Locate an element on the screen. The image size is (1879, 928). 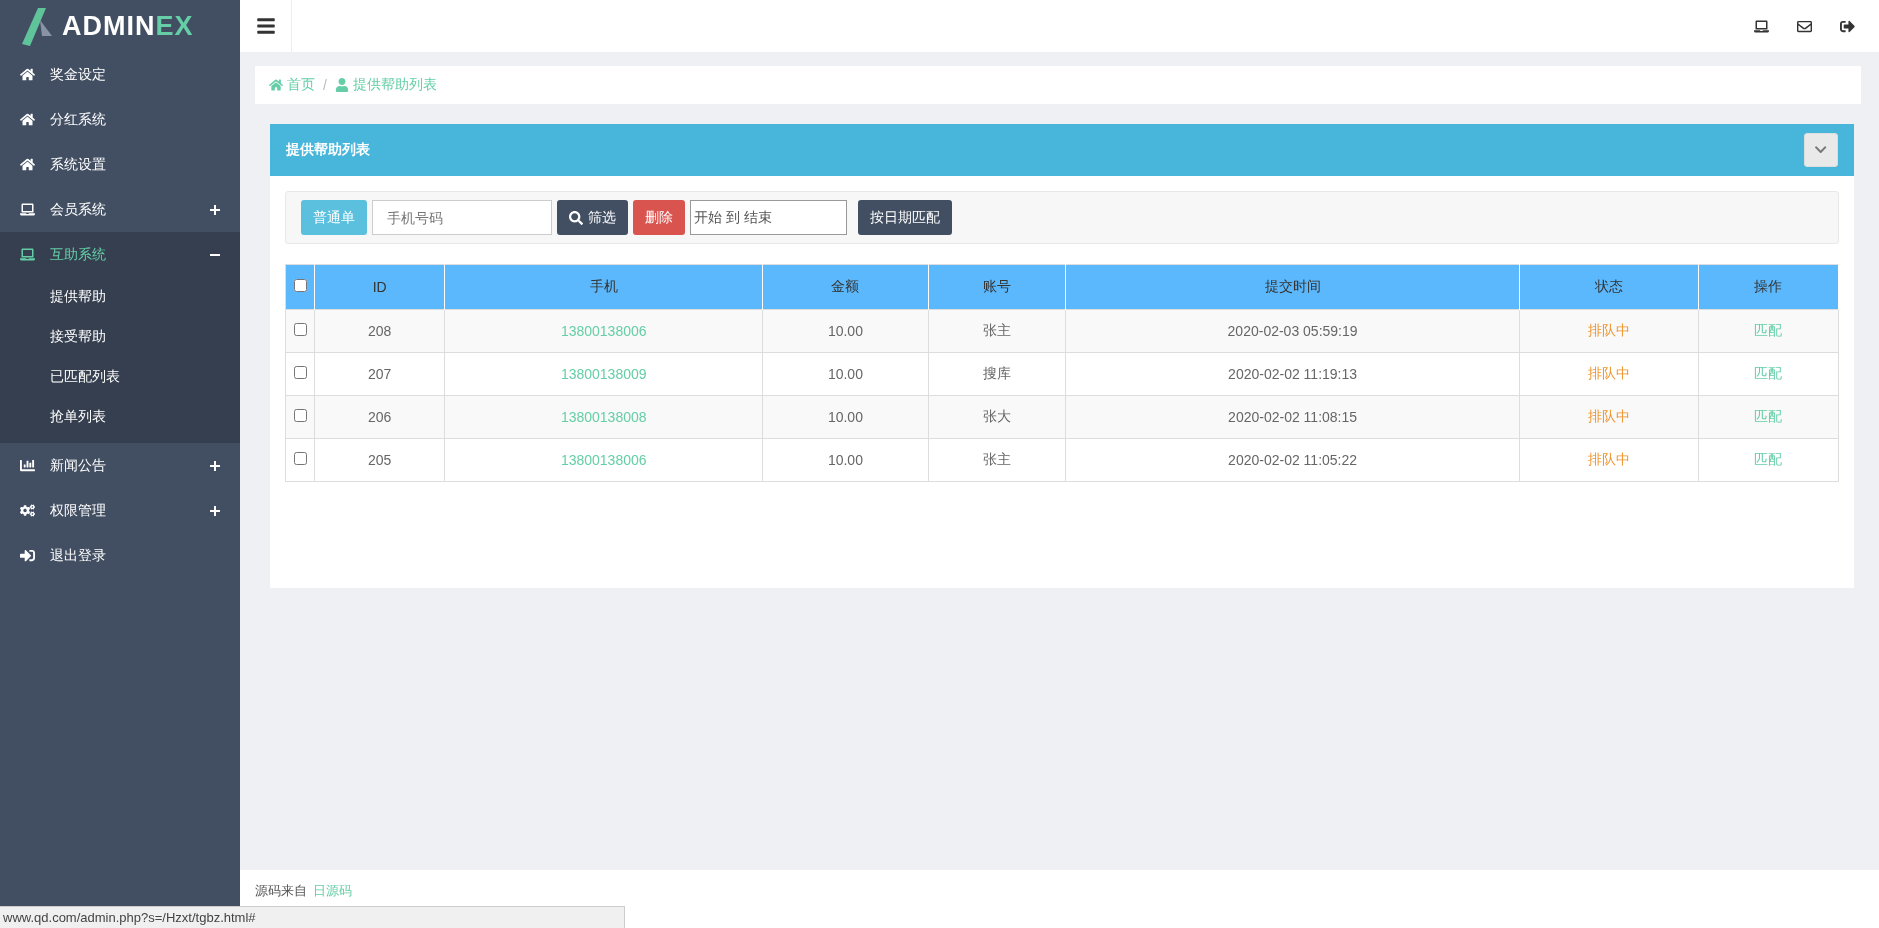
id-text: 207 is located at coordinates (379, 374).